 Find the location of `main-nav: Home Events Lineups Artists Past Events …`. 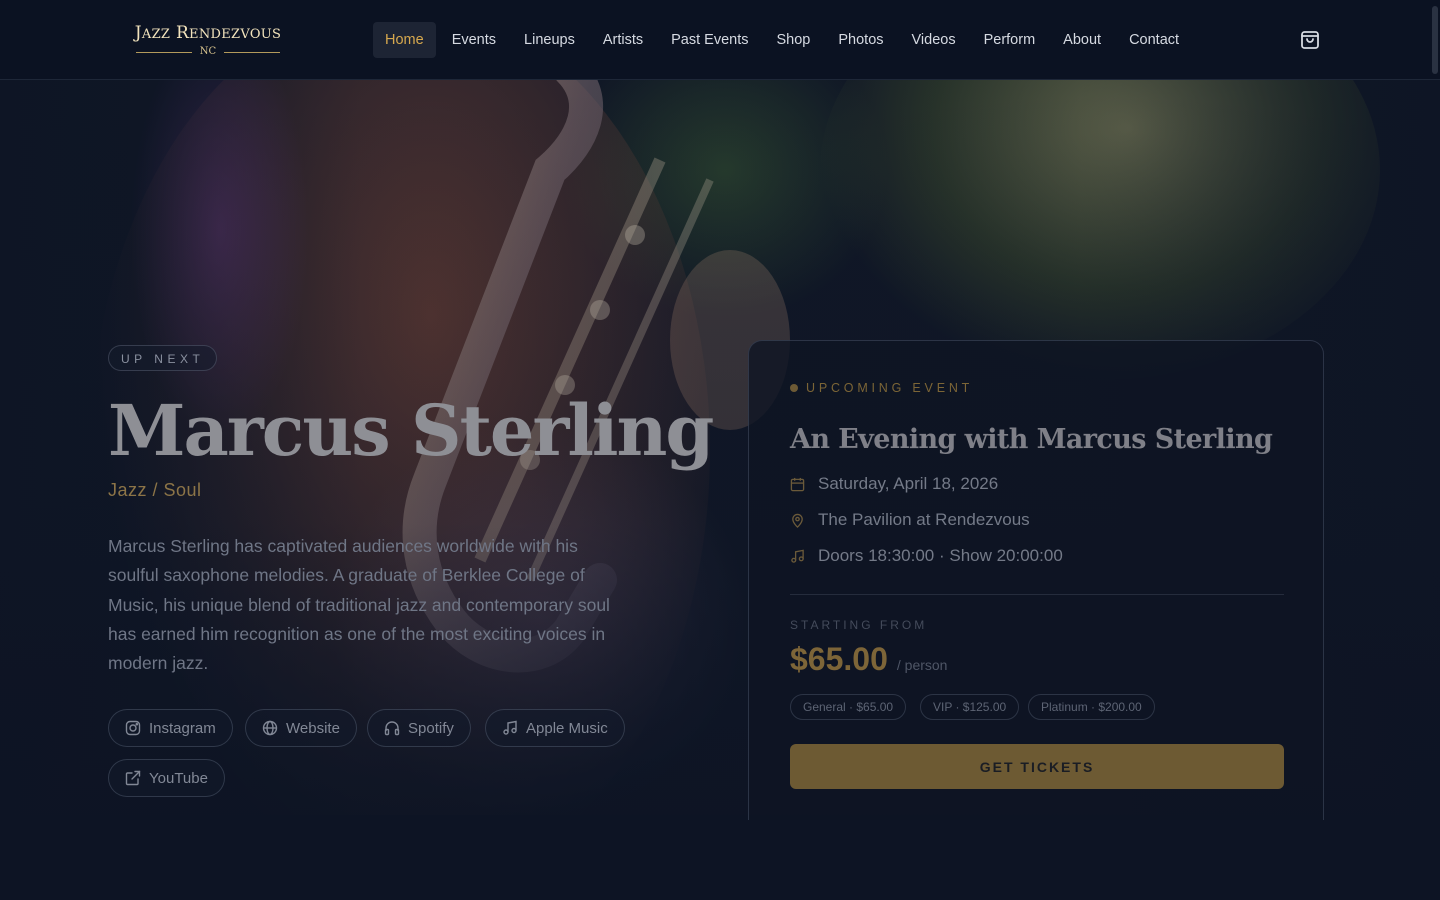

main-nav: Home Events Lineups Artists Past Events … is located at coordinates (784, 40).